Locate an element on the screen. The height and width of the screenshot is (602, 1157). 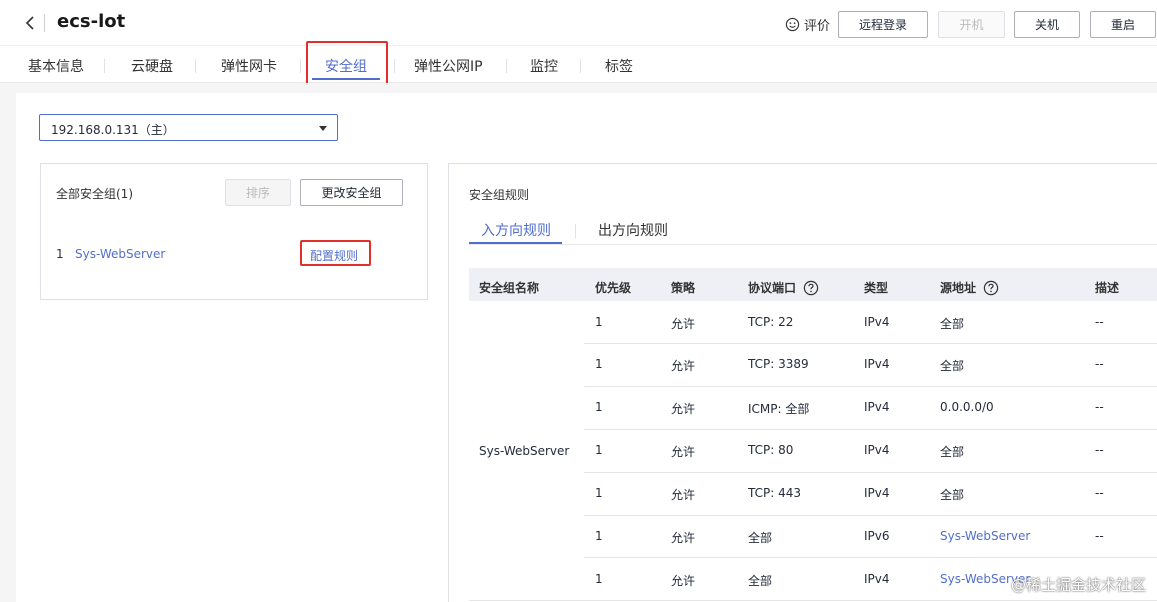
active-subtab-indicator is located at coordinates (515, 243).